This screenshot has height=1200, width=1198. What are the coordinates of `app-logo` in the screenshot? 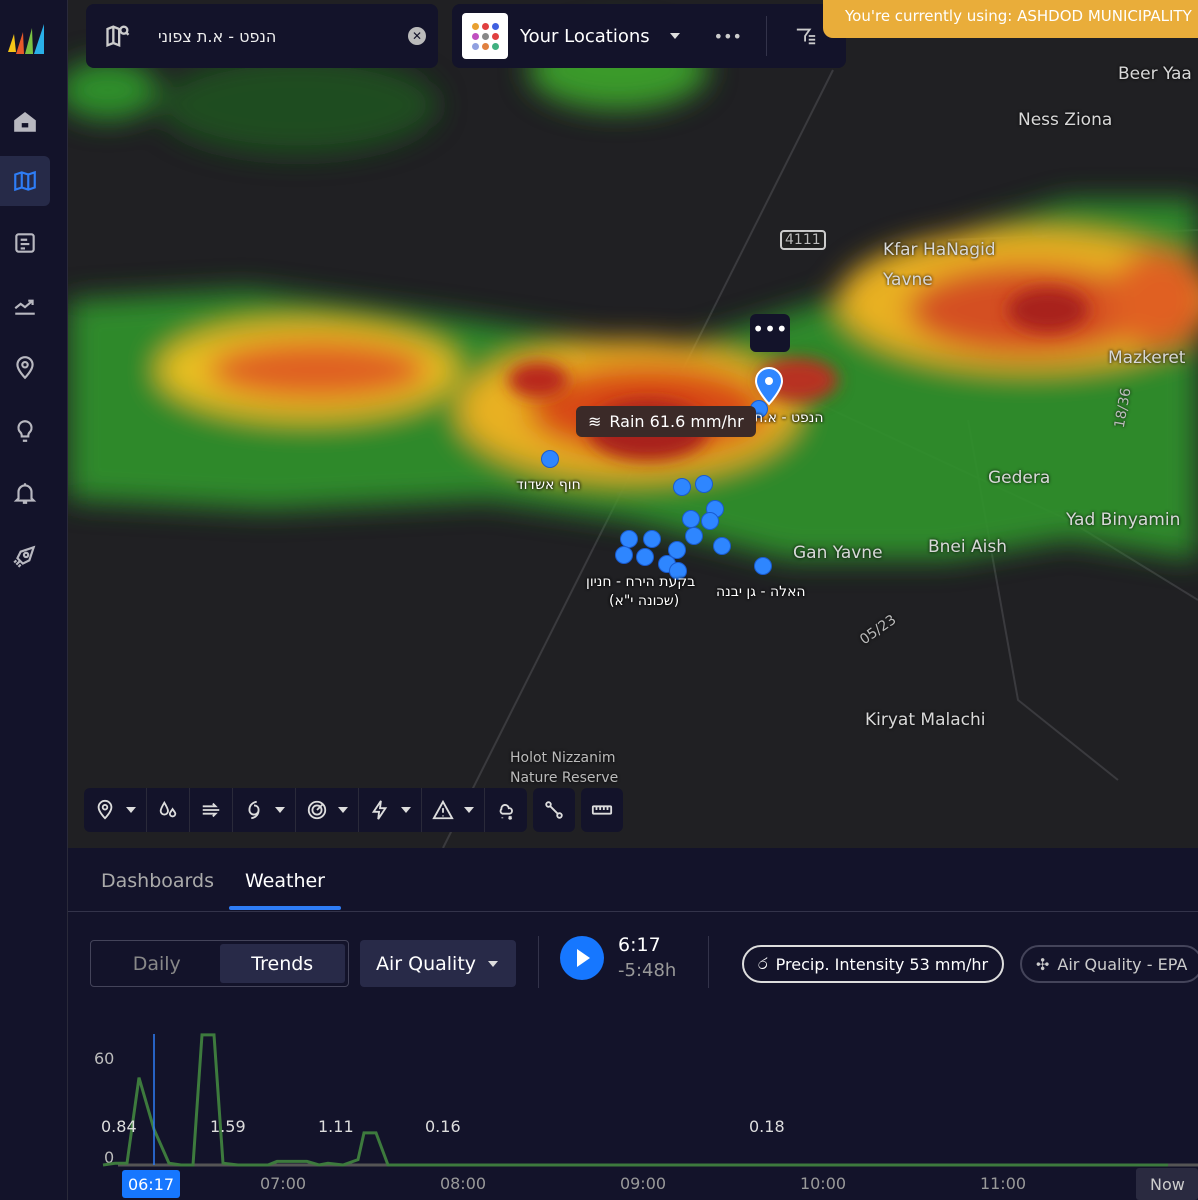 It's located at (26, 39).